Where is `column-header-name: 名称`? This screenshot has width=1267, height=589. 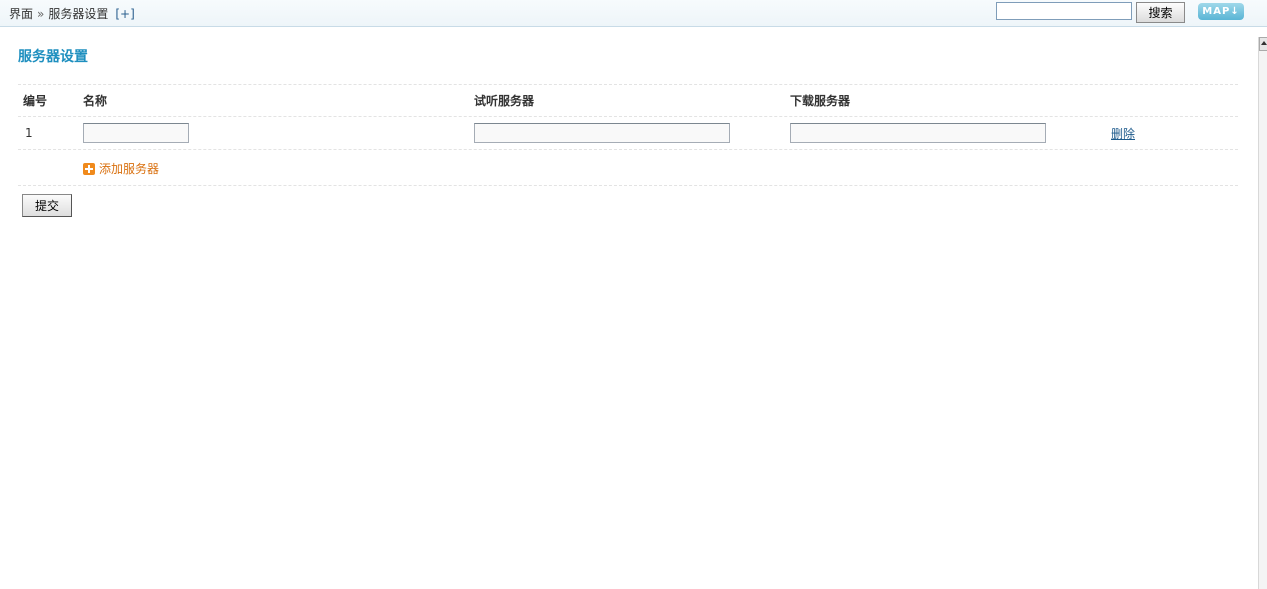
column-header-name: 名称 is located at coordinates (95, 101).